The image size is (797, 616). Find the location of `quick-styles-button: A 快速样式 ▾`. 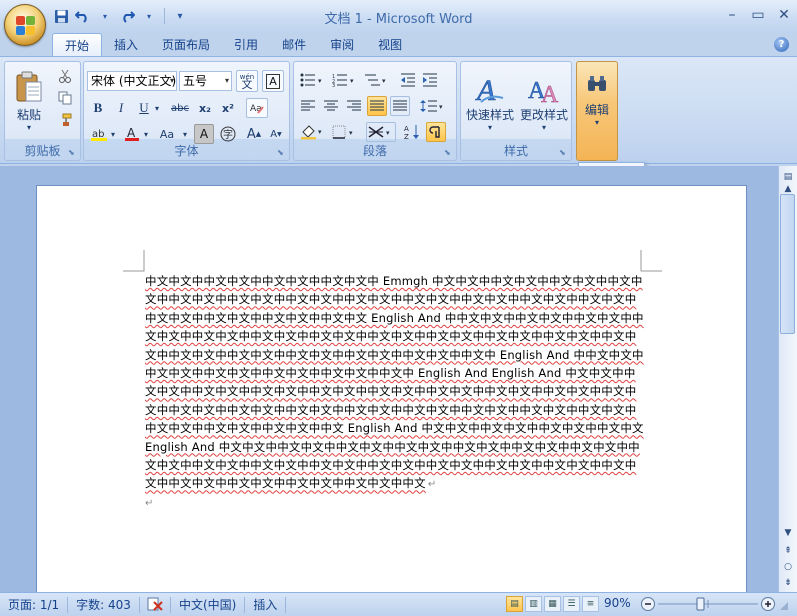

quick-styles-button: A 快速样式 ▾ is located at coordinates (490, 102).